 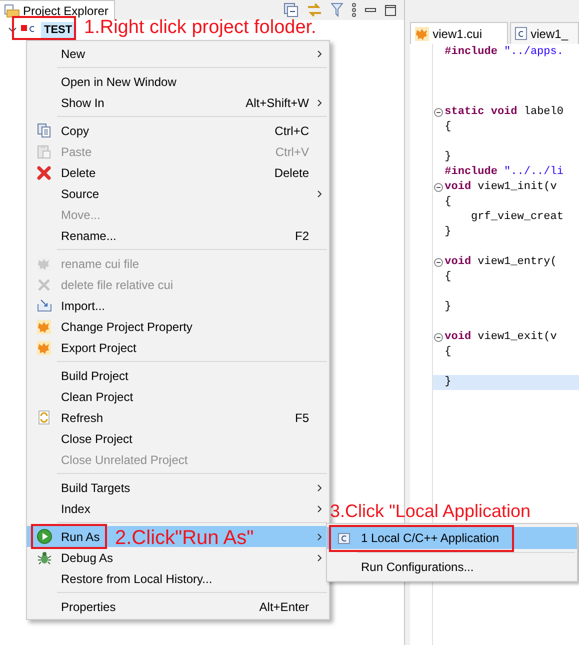 What do you see at coordinates (500, 262) in the screenshot?
I see `code-line: void view1_entry(` at bounding box center [500, 262].